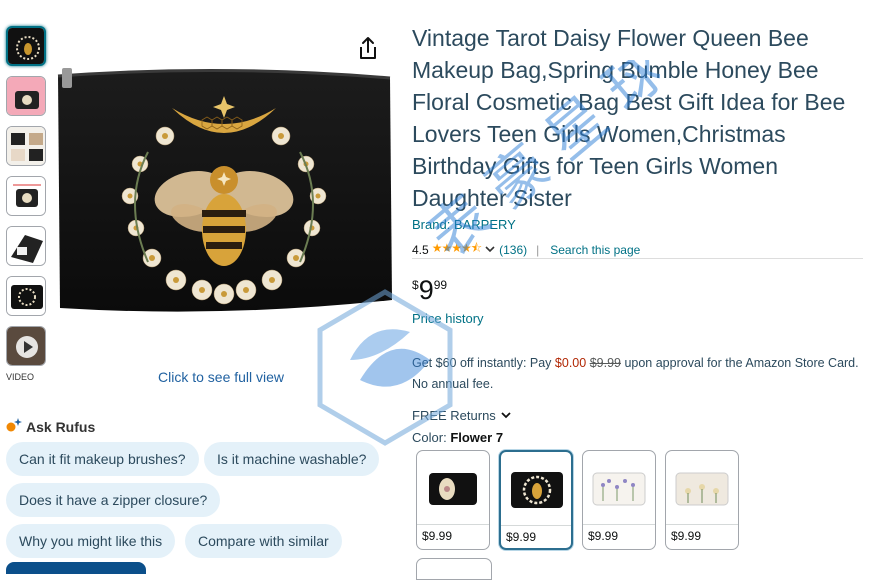  I want to click on offer-prefix: Get $60 off instantly: Pay, so click(483, 363).